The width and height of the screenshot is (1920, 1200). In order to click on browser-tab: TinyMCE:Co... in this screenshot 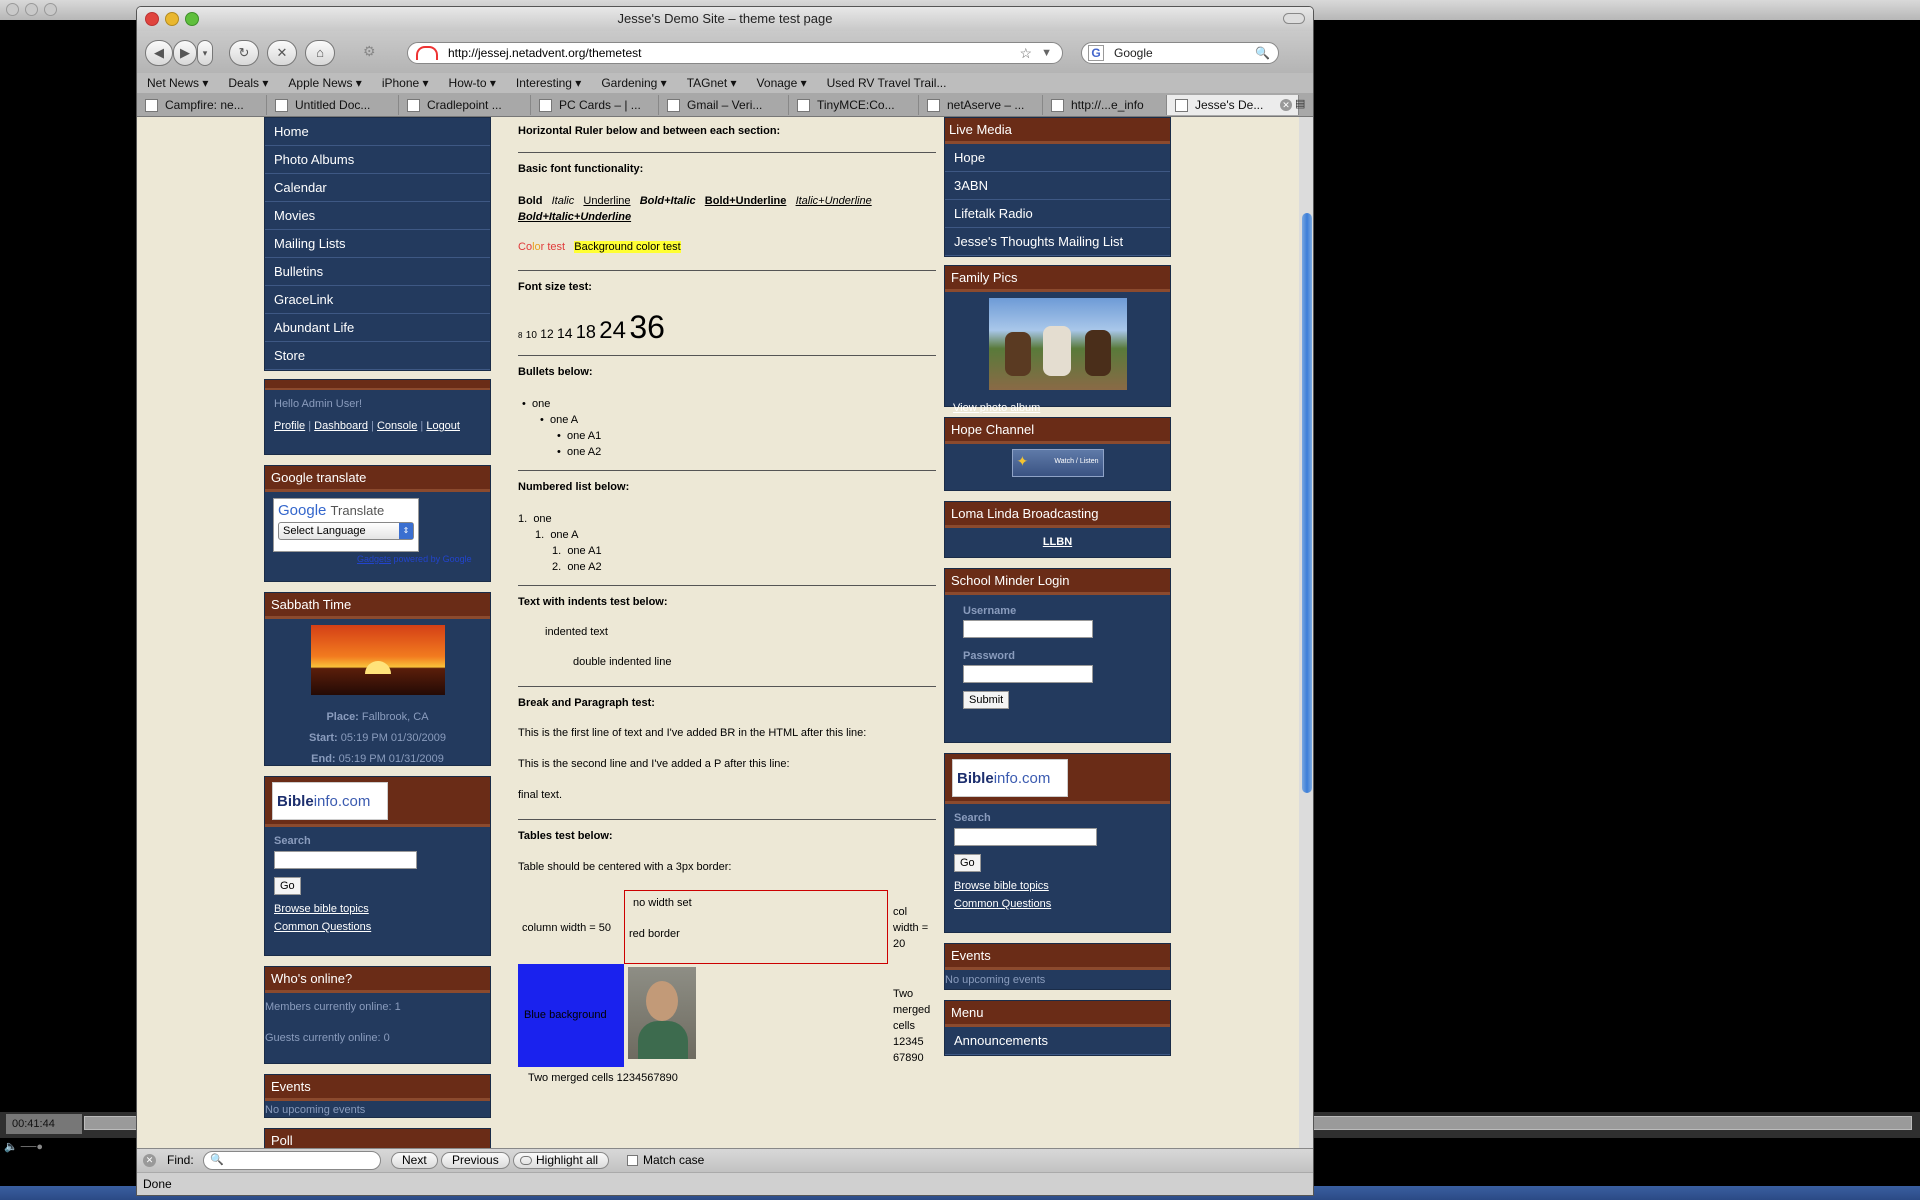, I will do `click(854, 105)`.